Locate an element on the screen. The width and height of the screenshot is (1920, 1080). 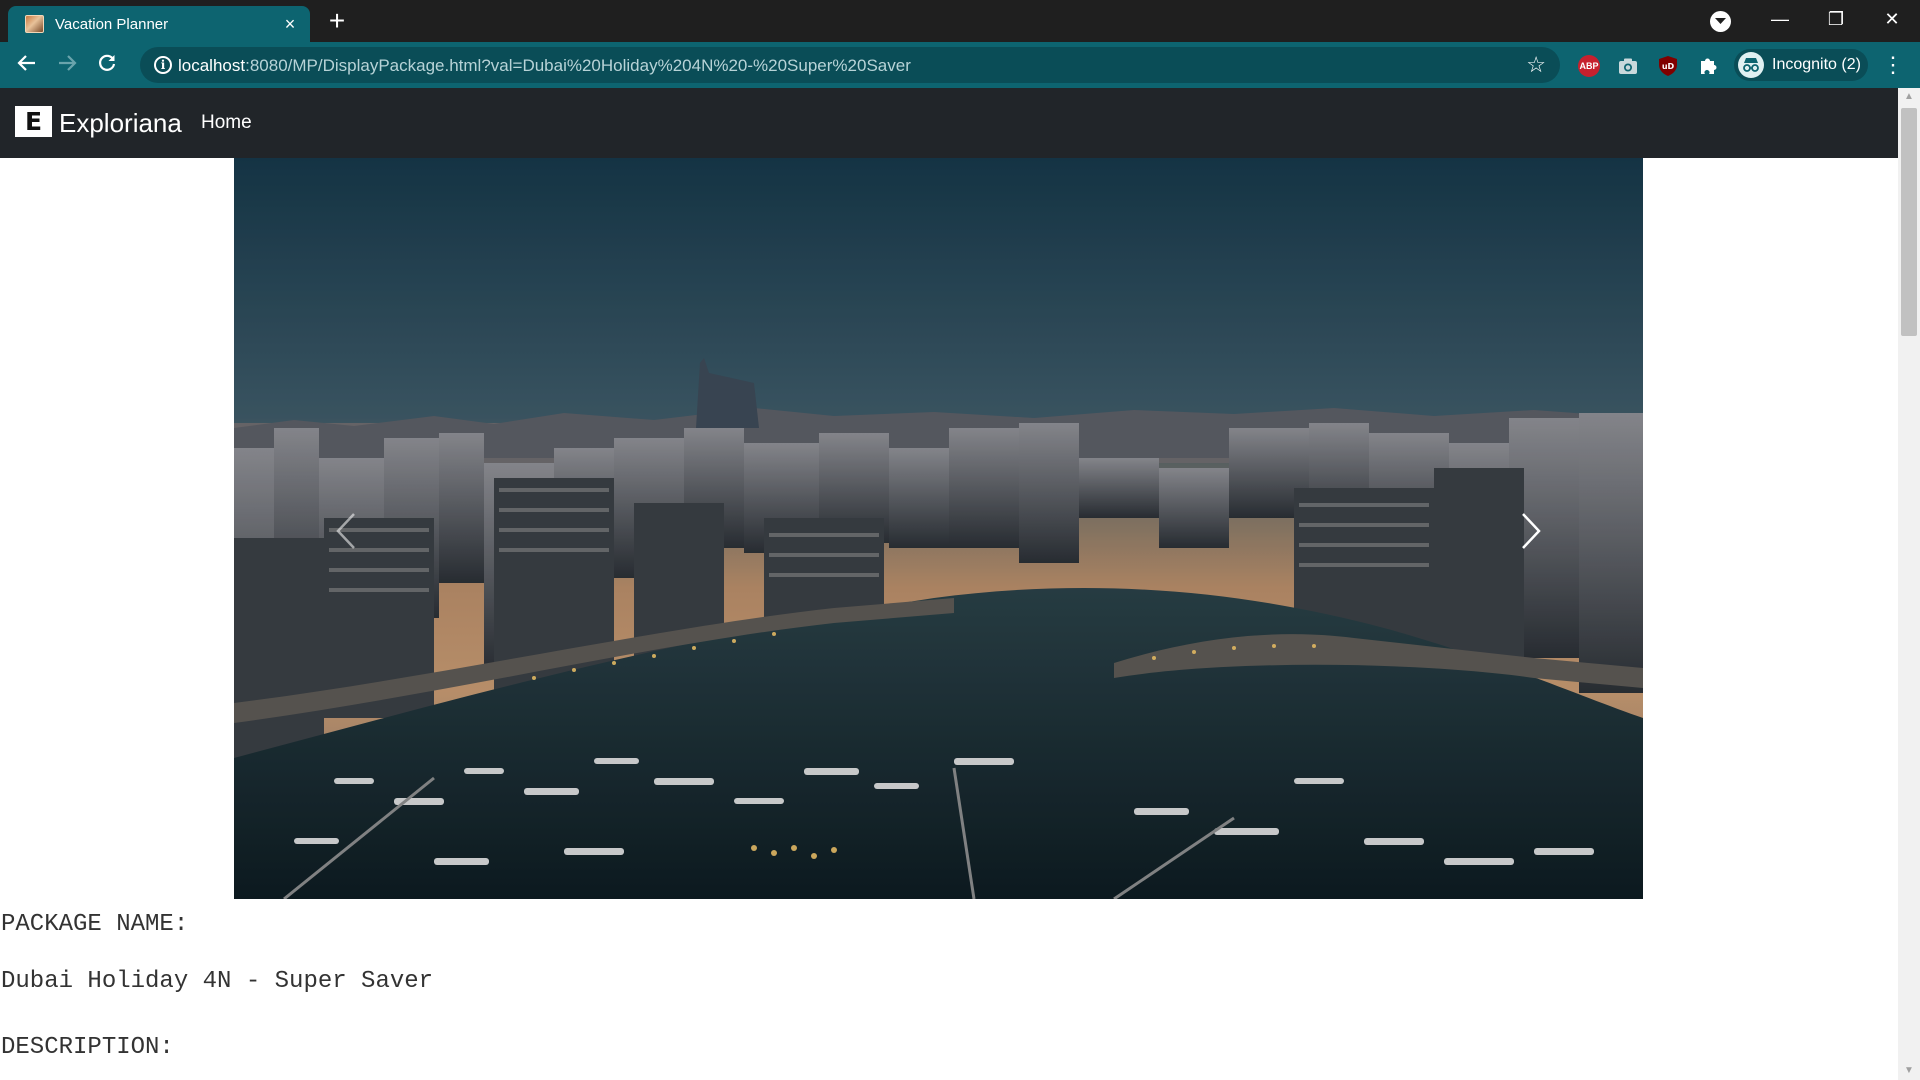
reload-icon is located at coordinates (107, 65).